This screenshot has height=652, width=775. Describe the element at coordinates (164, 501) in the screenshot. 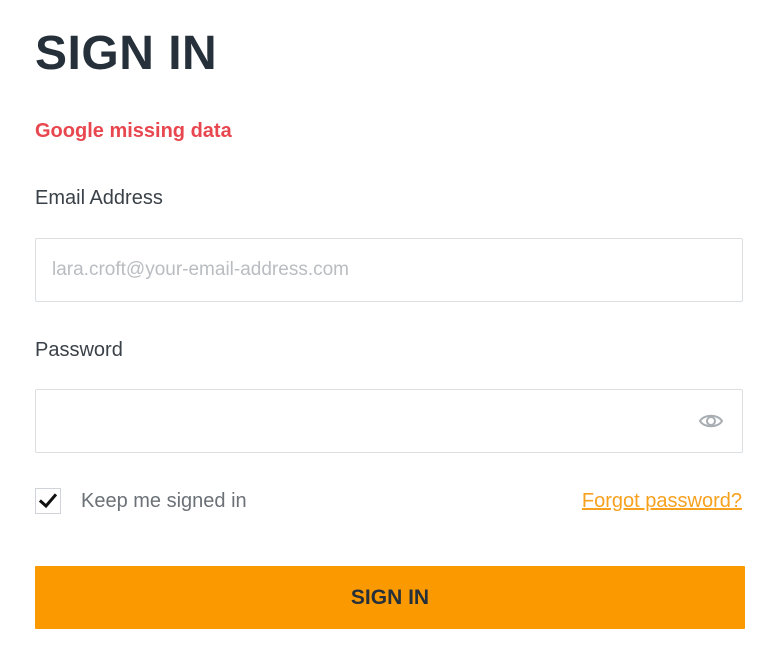

I see `keep-signed-in-label: Keep me signed in` at that location.